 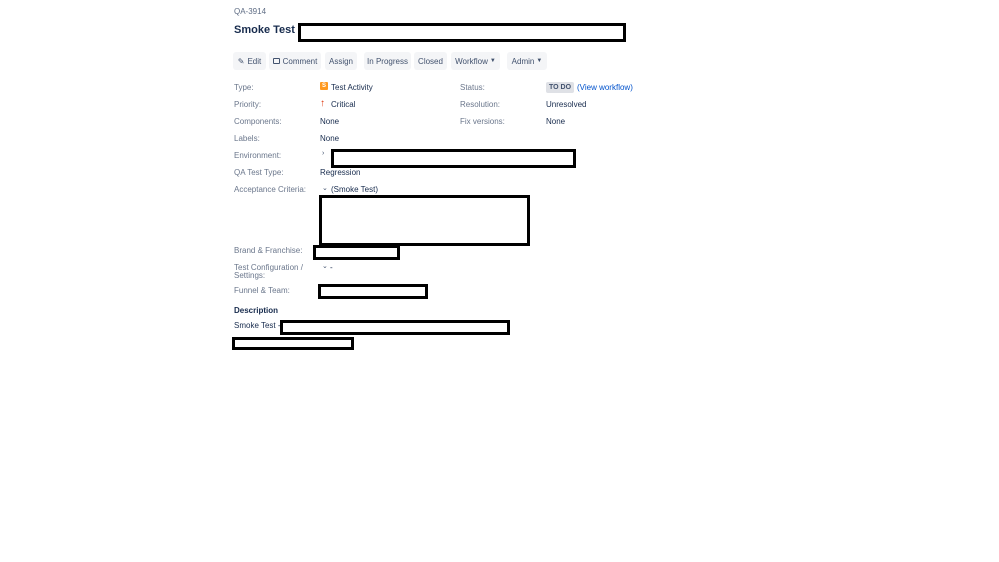 I want to click on resolution-value: Unresolved, so click(x=566, y=104).